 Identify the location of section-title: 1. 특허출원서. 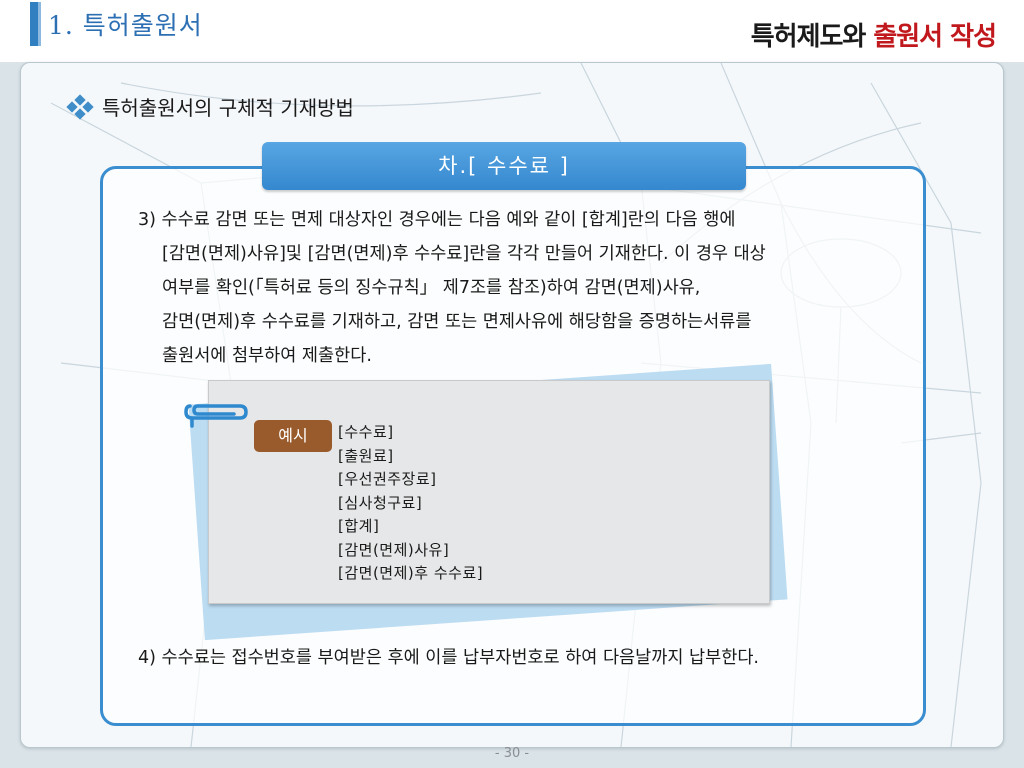
(125, 25).